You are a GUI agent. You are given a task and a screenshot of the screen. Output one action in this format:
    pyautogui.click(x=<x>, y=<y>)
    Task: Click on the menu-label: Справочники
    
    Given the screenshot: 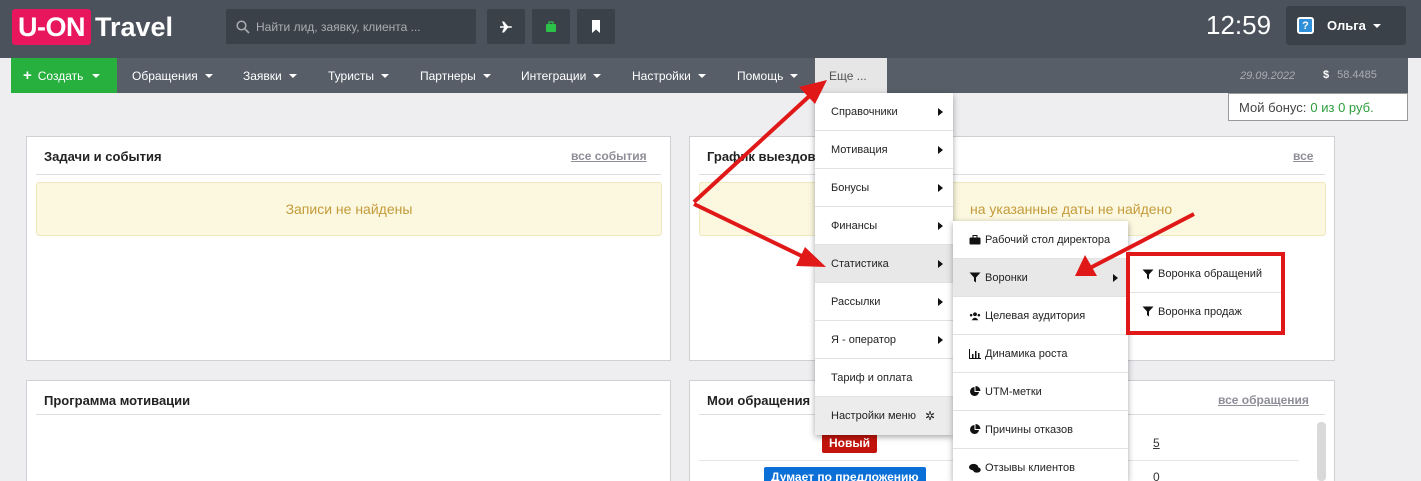 What is the action you would take?
    pyautogui.click(x=864, y=111)
    